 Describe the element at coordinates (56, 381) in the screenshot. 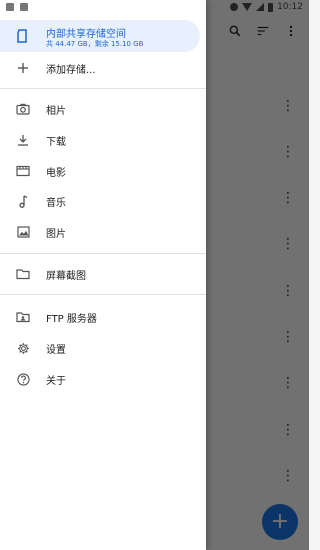

I see `about-label: 关于` at that location.